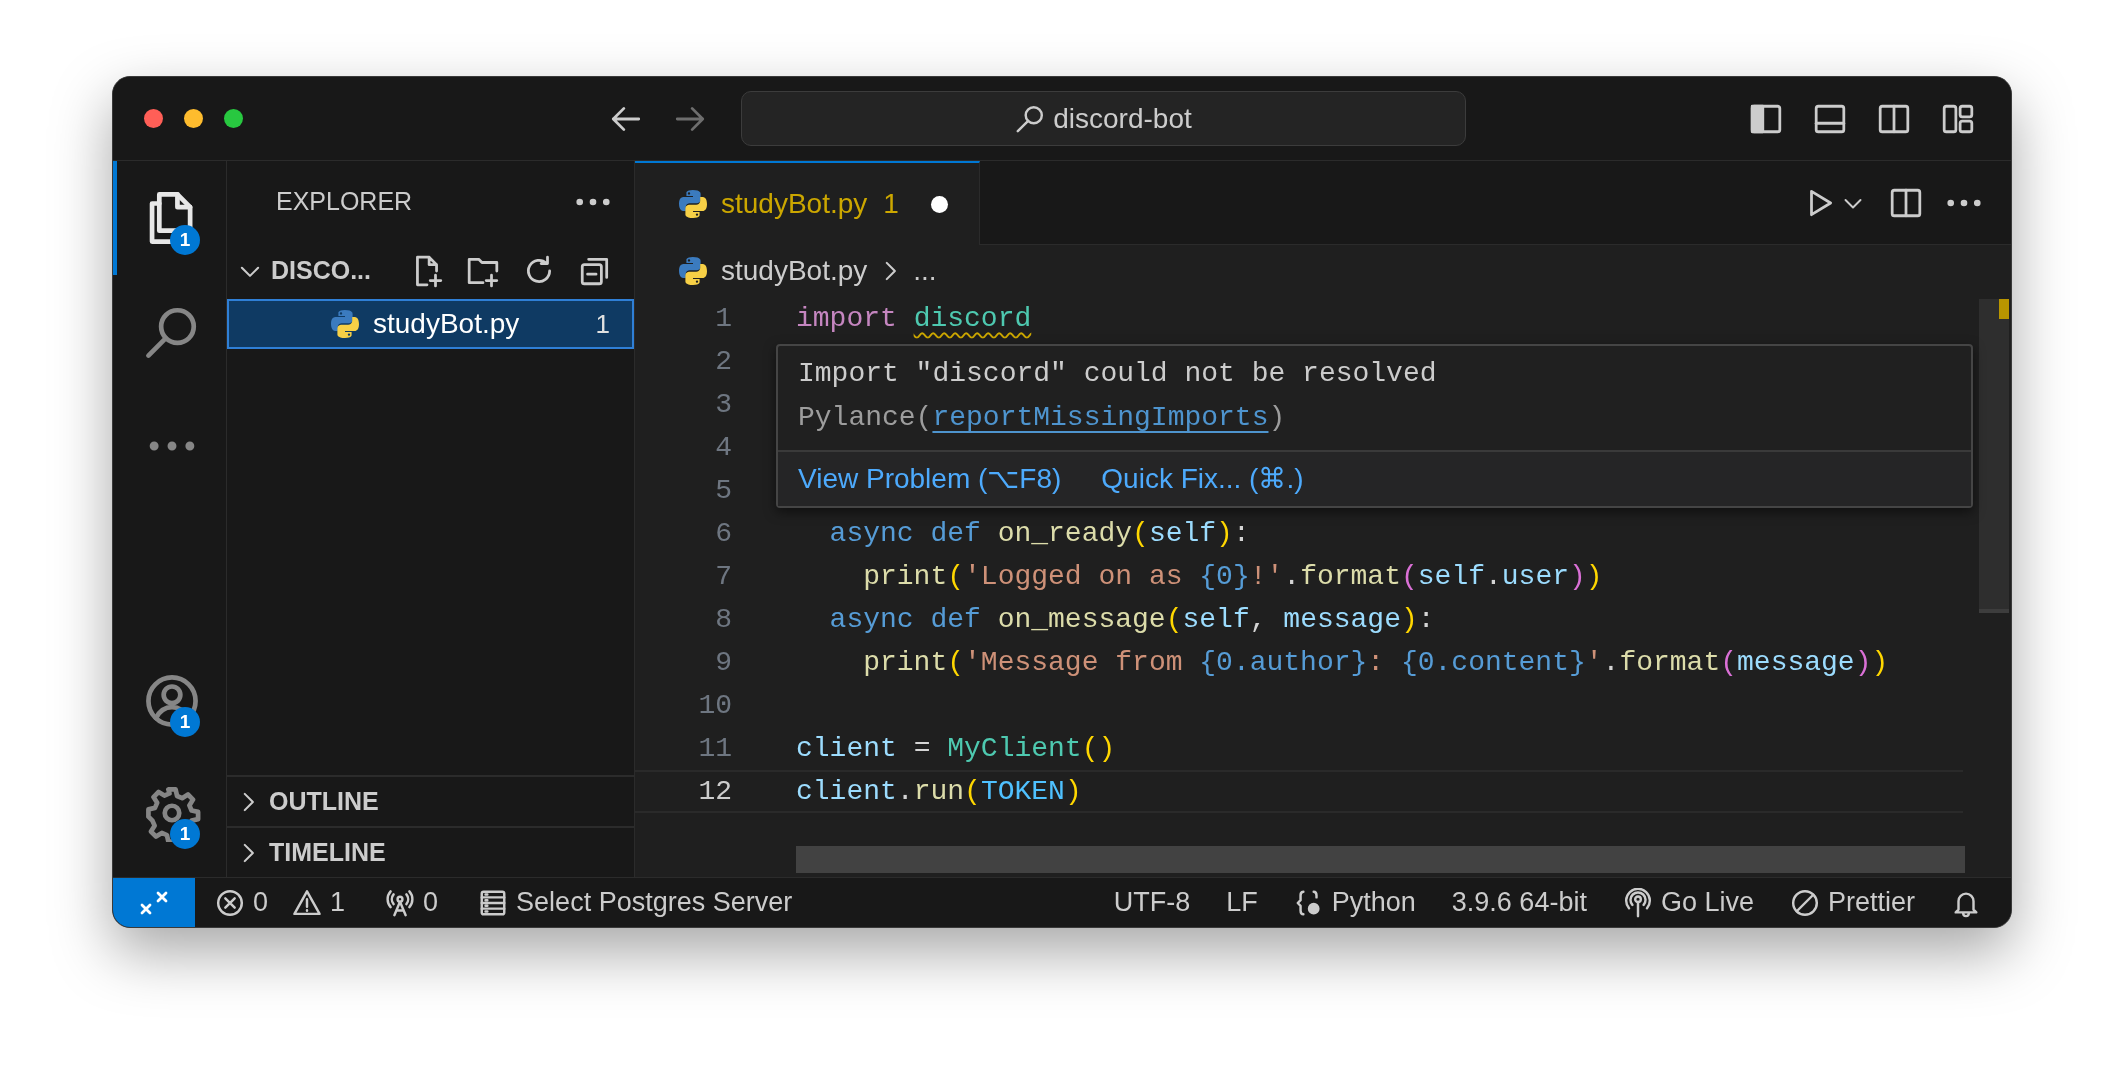 This screenshot has width=2124, height=1076. I want to click on line-number: 5, so click(723, 490).